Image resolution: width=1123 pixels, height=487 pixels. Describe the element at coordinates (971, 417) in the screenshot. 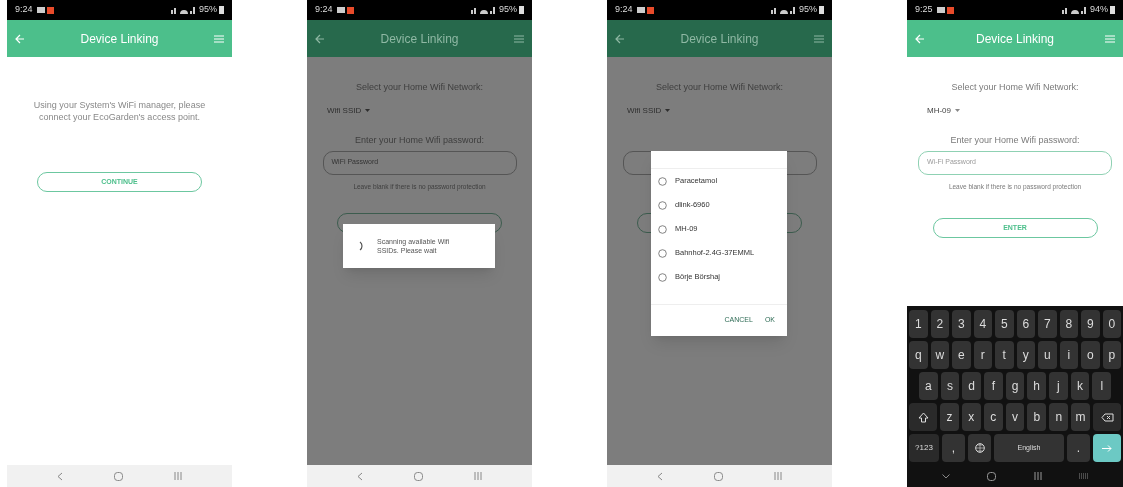

I see `keyboard-key: x` at that location.